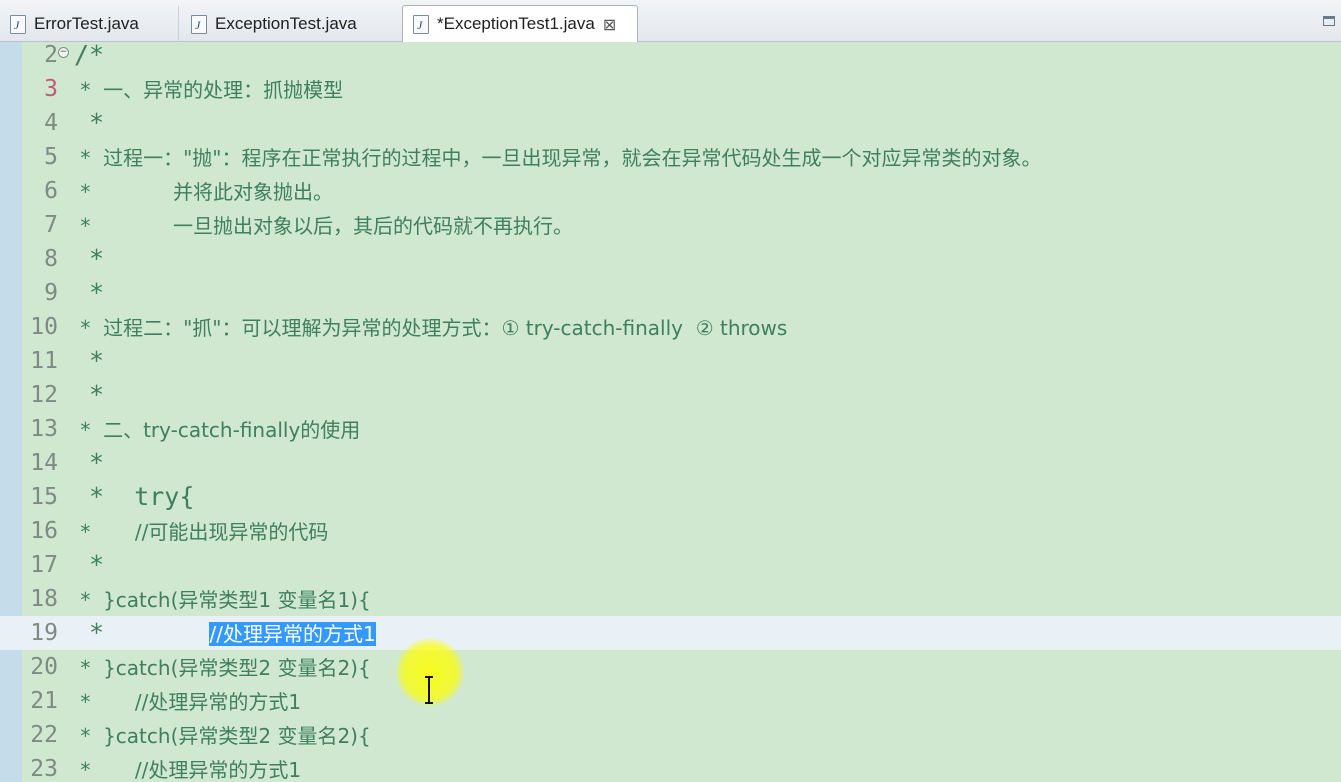  I want to click on code-line: 15 * try{, so click(670, 497).